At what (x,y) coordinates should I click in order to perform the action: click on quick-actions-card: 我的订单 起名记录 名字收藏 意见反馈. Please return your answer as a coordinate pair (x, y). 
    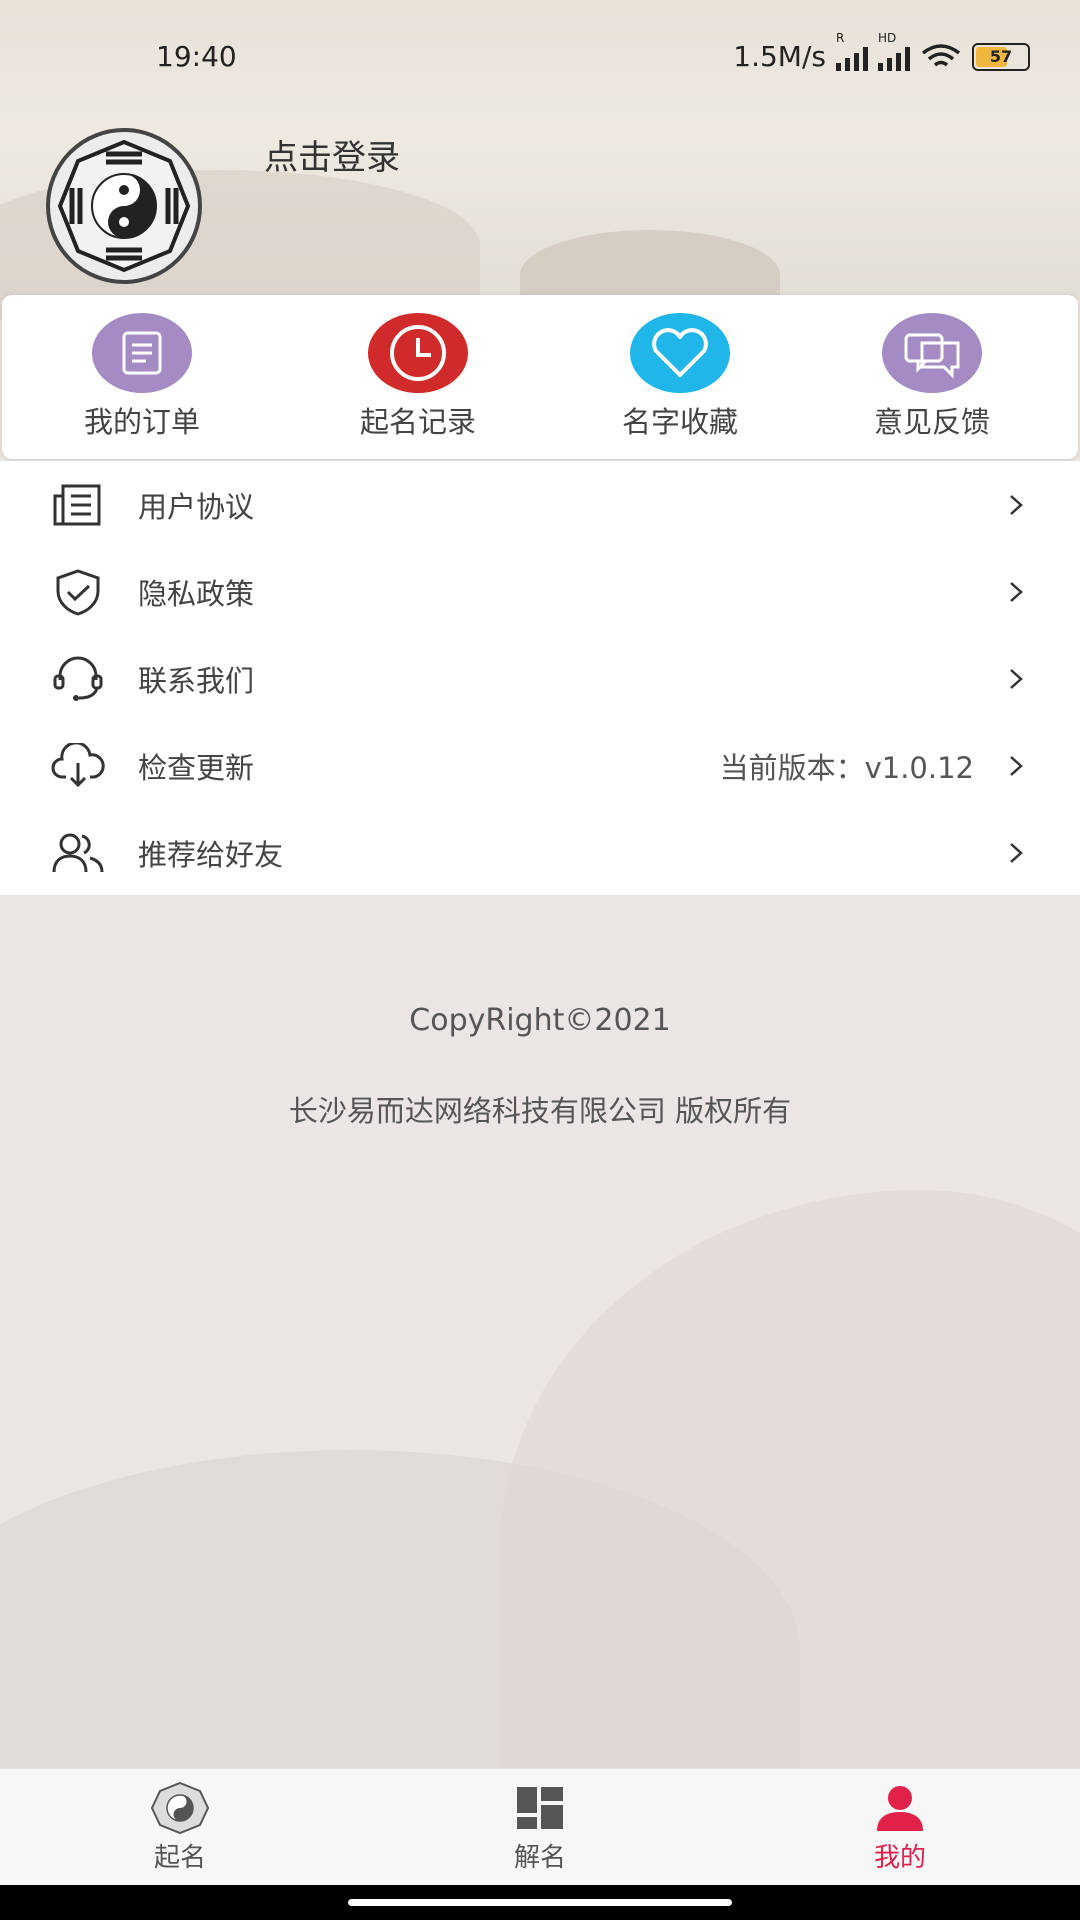
    Looking at the image, I should click on (540, 377).